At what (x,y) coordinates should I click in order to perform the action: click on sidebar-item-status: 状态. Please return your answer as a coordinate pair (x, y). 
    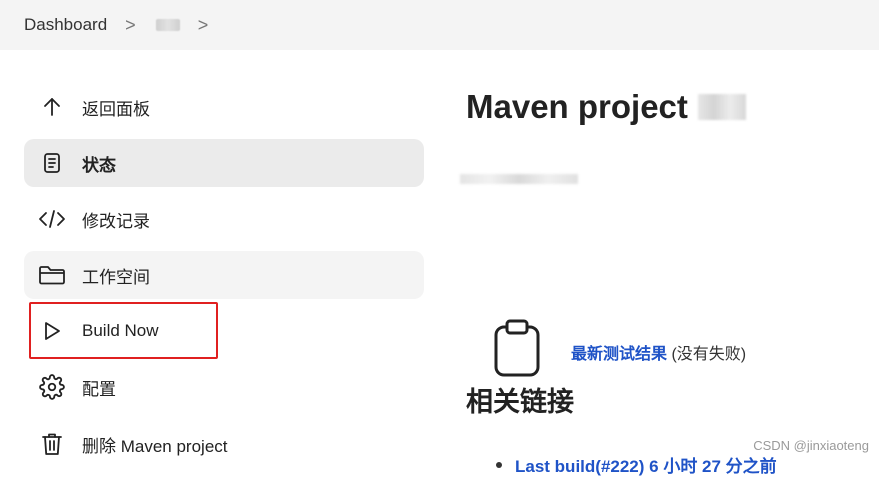
    Looking at the image, I should click on (224, 163).